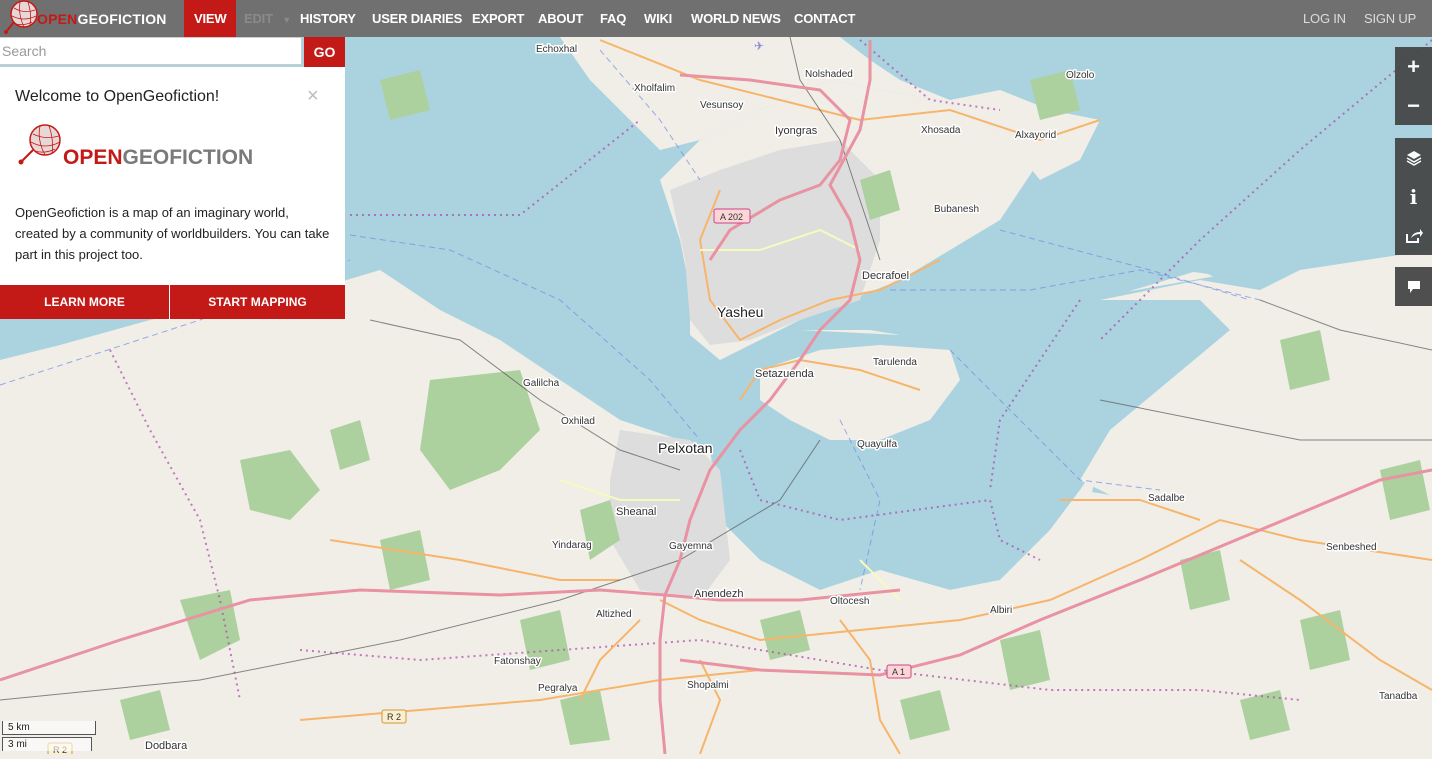 This screenshot has height=759, width=1432. What do you see at coordinates (885, 276) in the screenshot?
I see `place-decrafoel: Decrafoel` at bounding box center [885, 276].